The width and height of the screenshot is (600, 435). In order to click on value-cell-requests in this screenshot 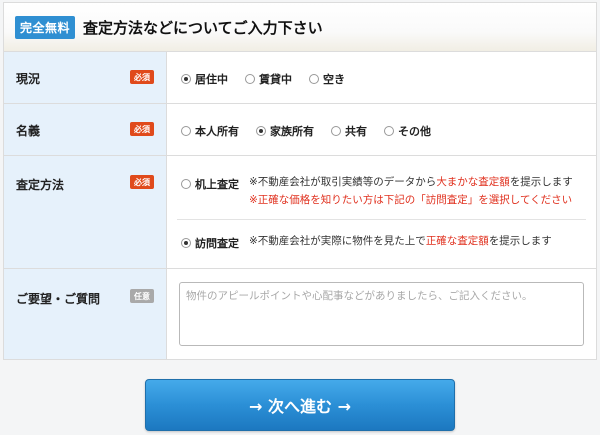, I will do `click(381, 314)`.